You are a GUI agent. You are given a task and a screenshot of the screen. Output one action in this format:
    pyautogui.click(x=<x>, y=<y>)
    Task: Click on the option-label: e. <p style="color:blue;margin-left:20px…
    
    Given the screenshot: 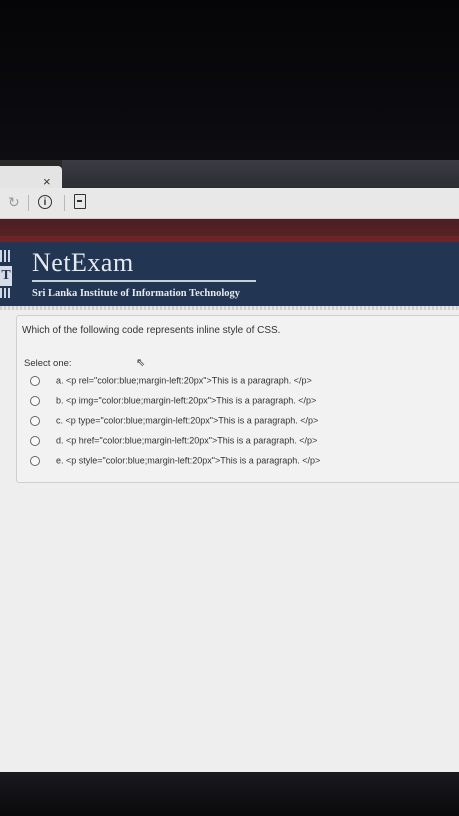 What is the action you would take?
    pyautogui.click(x=188, y=460)
    